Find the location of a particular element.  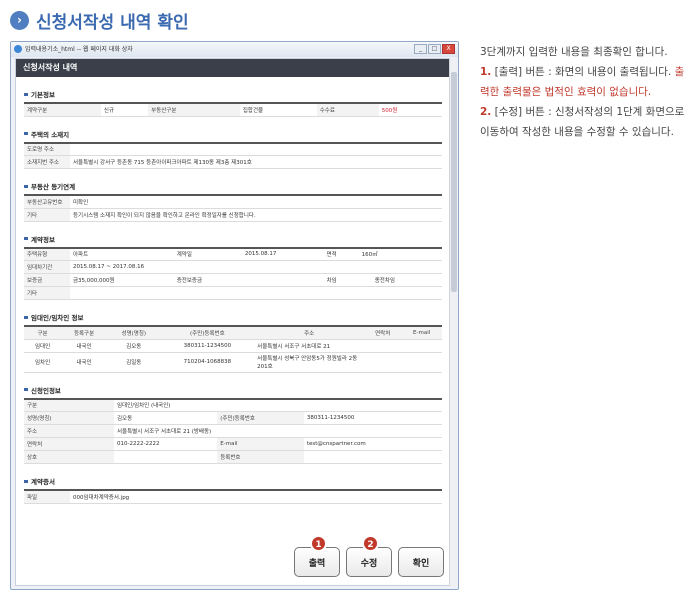

cell-value: 010-2222-2222 is located at coordinates (166, 444).